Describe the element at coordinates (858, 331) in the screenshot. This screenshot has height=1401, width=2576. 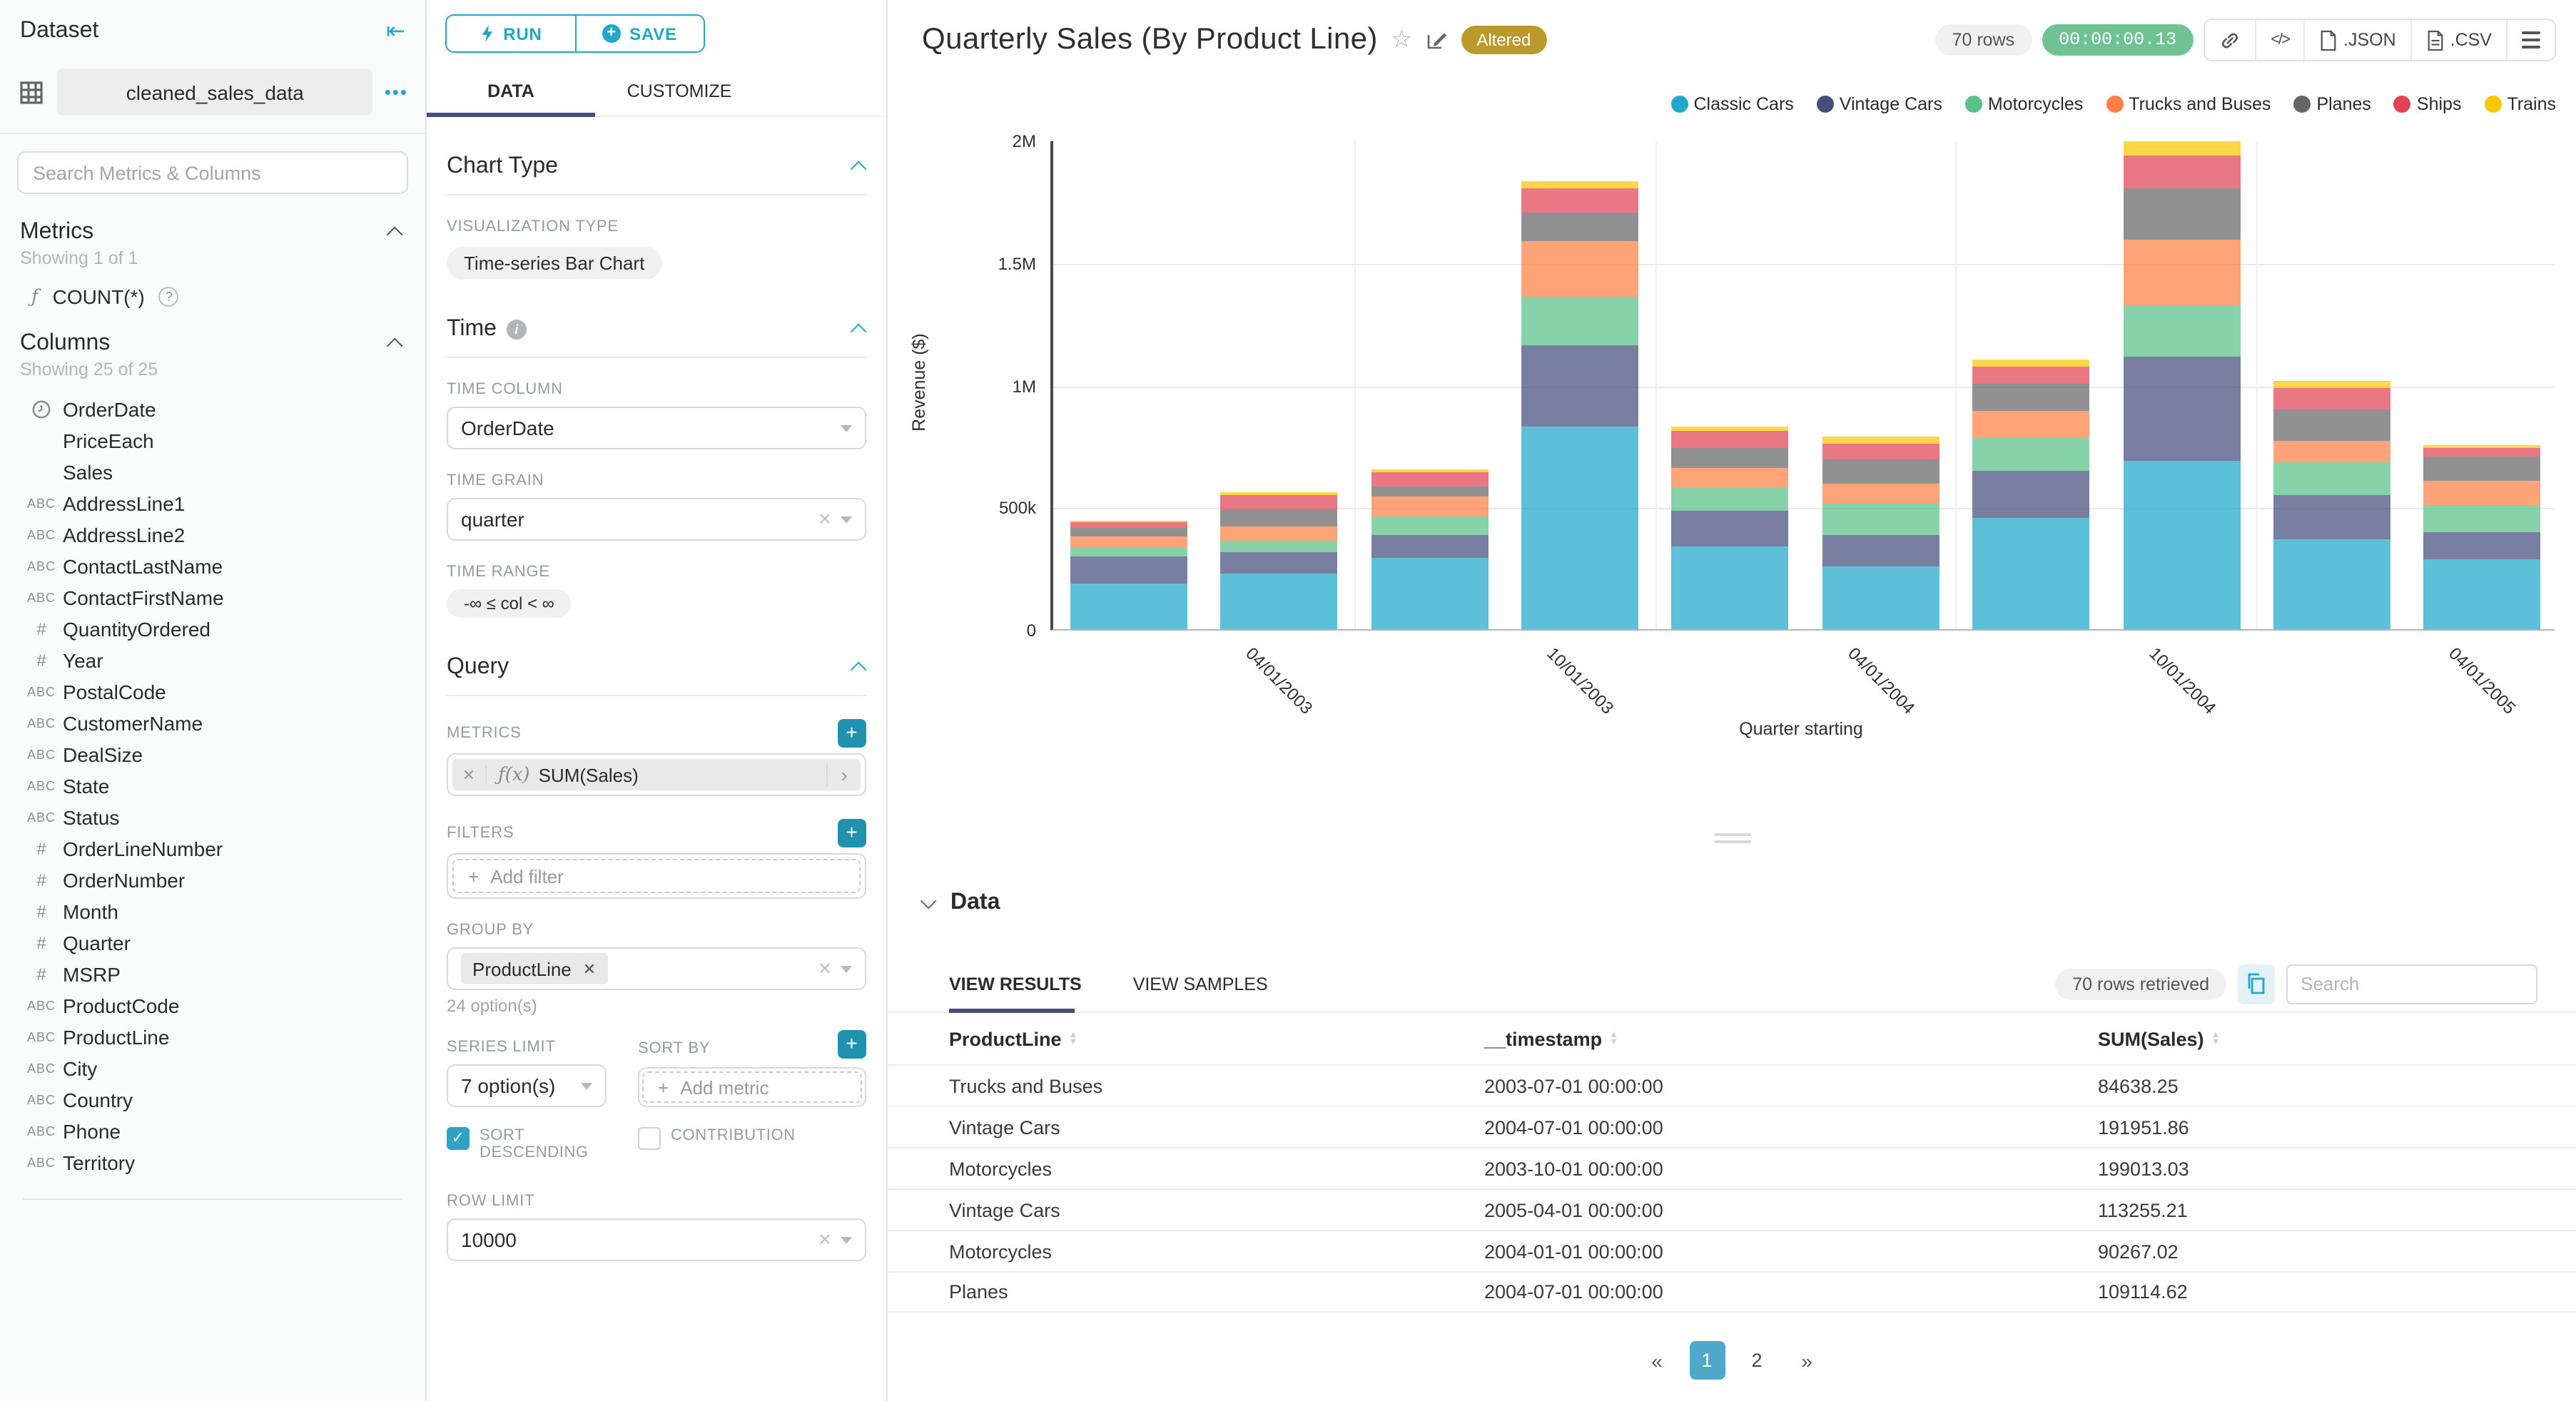
I see `time-collapse-icon` at that location.